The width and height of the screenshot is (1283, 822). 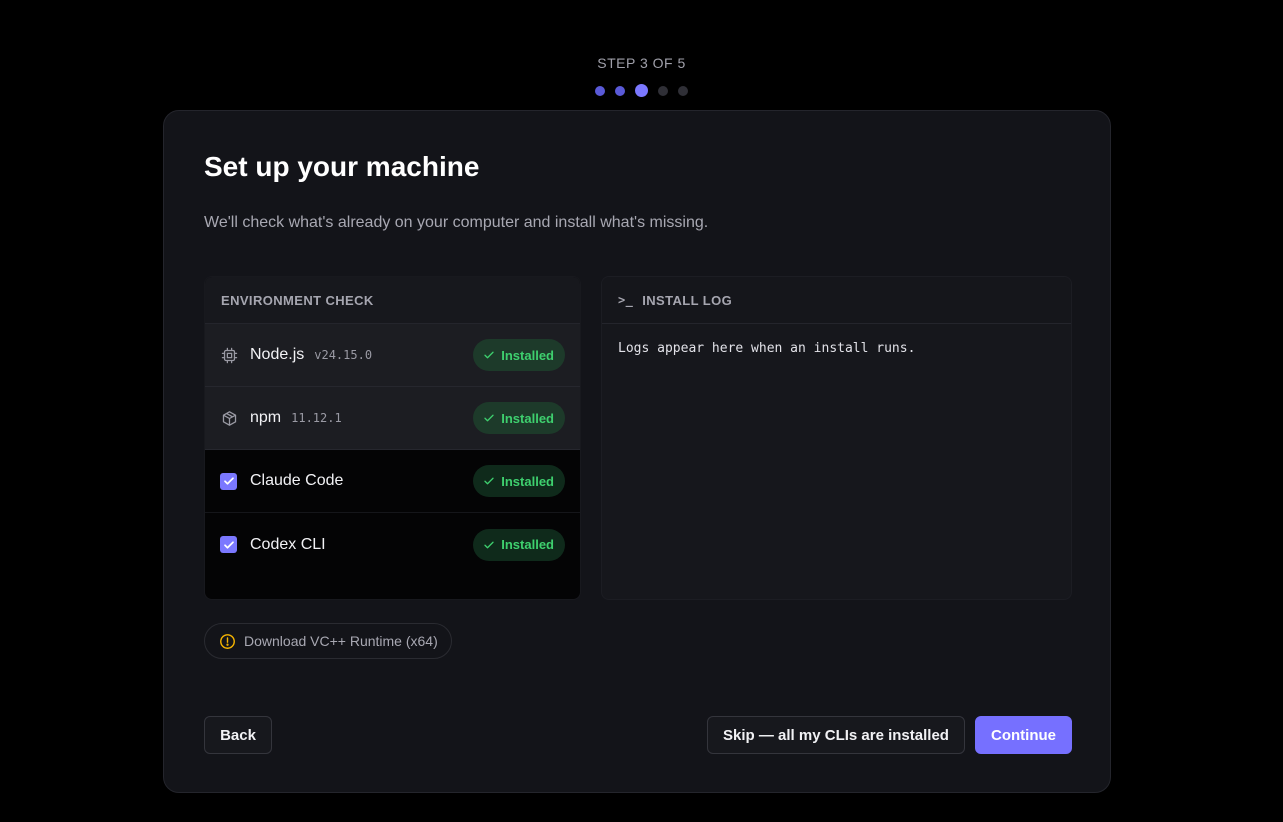 I want to click on claude-code-checkbox, so click(x=228, y=481).